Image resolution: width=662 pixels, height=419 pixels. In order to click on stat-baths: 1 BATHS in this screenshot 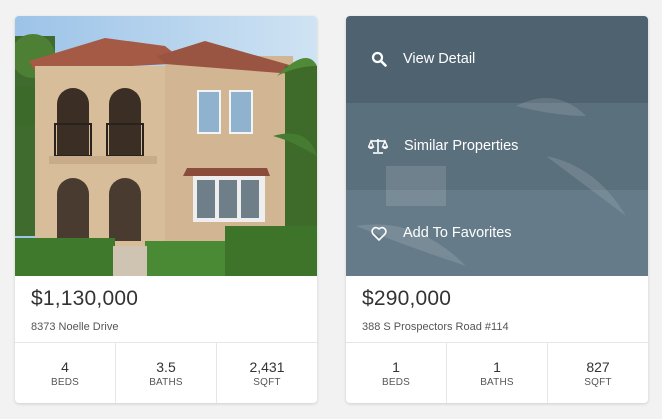, I will do `click(497, 373)`.